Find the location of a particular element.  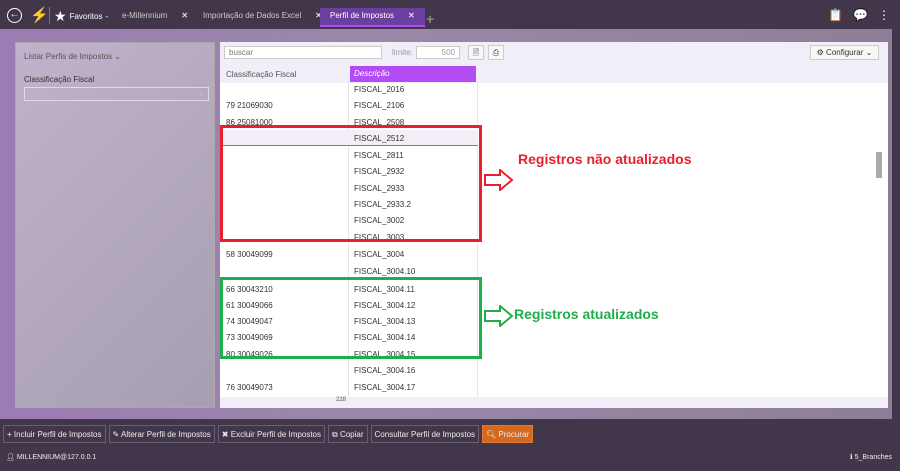

filter-title: Listar Perfis de Impostos ⌄ is located at coordinates (72, 56).